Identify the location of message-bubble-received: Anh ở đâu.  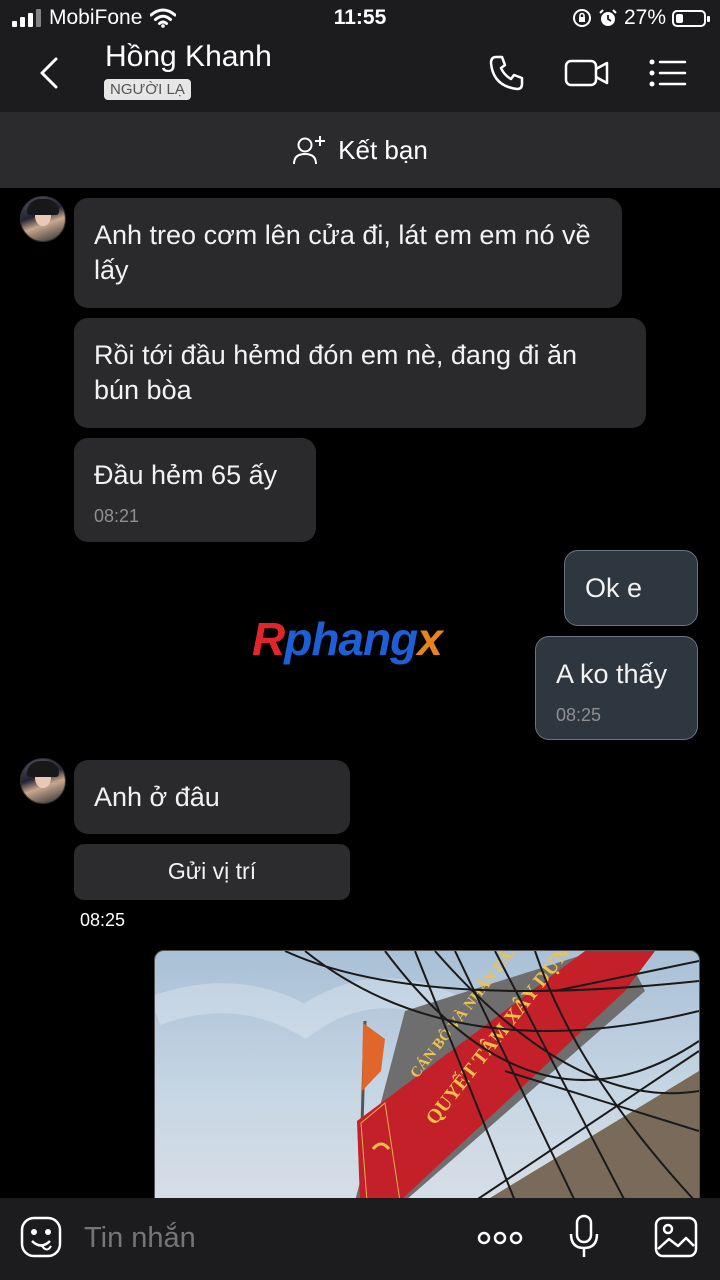
(212, 797).